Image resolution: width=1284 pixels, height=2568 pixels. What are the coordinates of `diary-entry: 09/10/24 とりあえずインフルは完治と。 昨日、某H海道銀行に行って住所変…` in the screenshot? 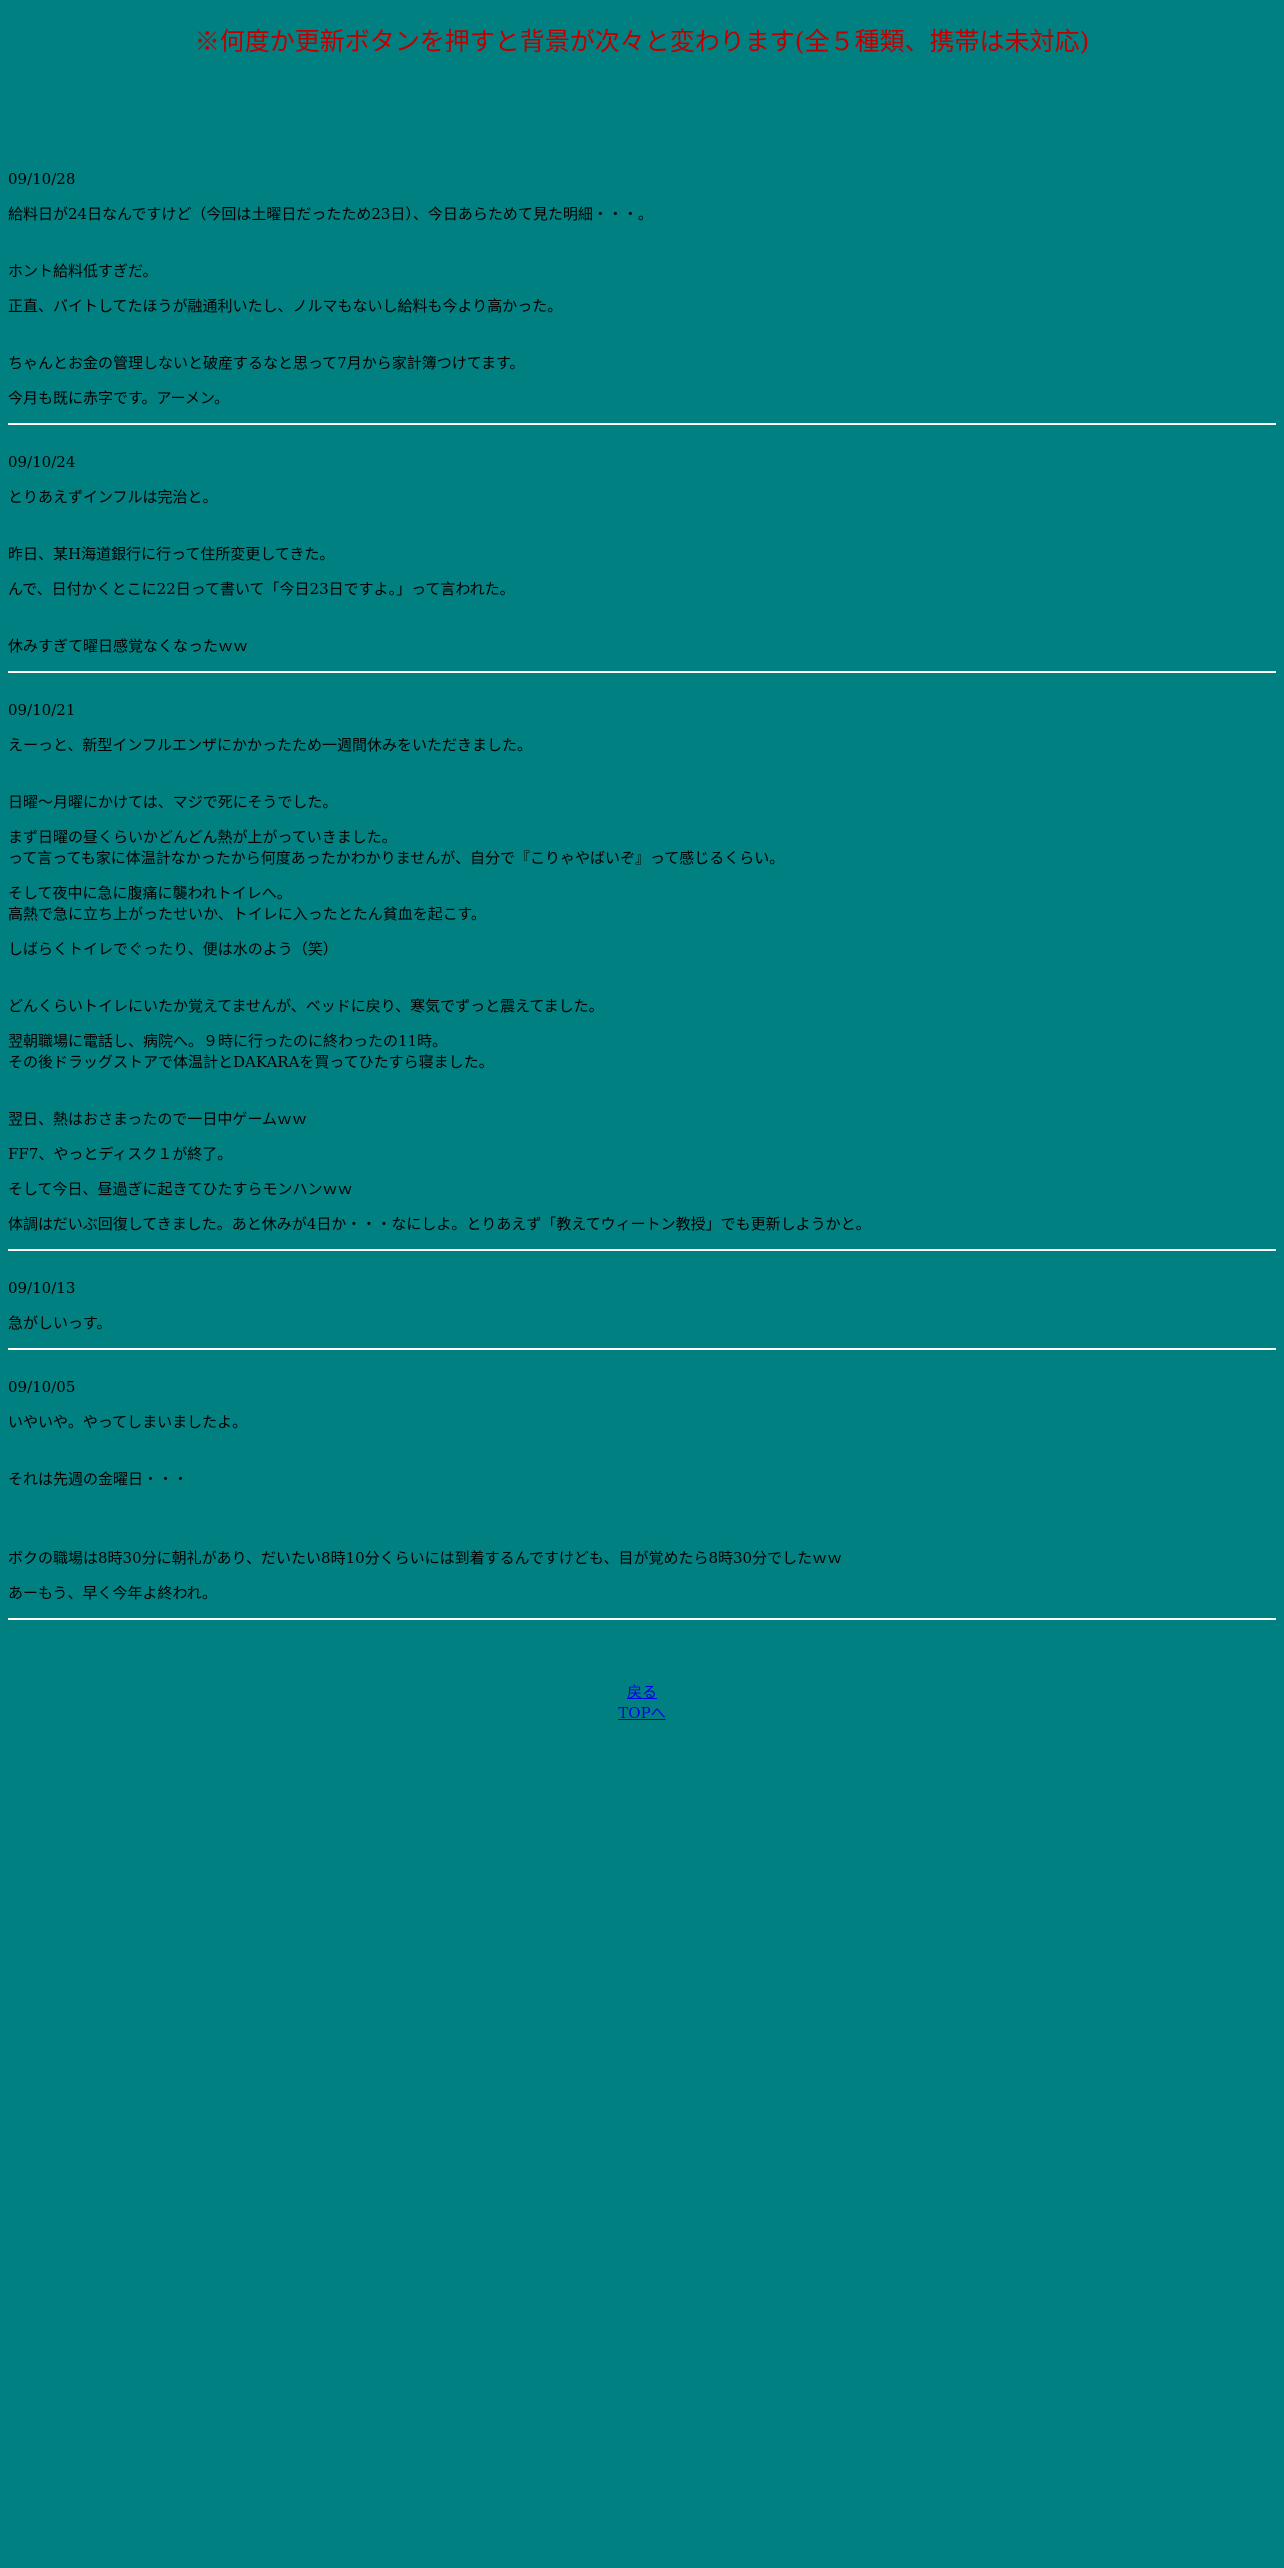 It's located at (642, 541).